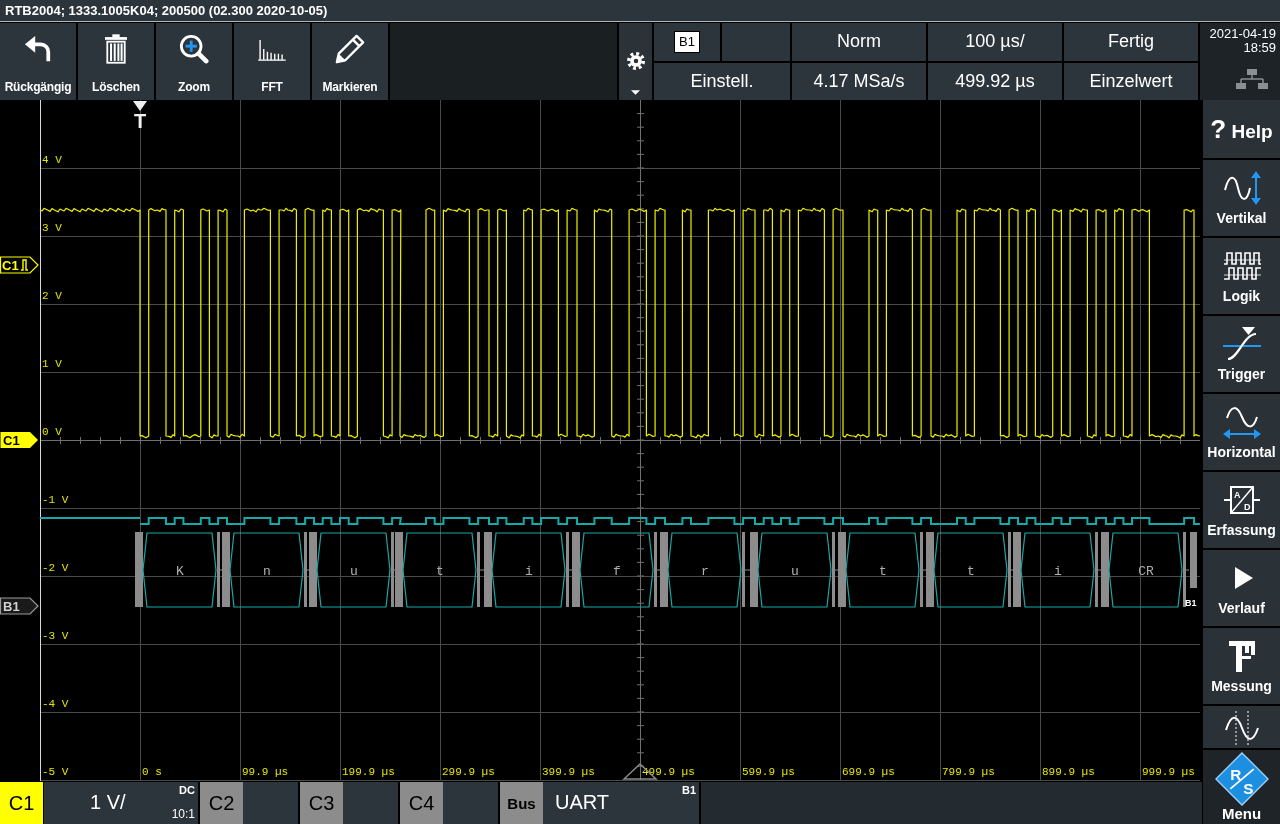 The width and height of the screenshot is (1280, 824). I want to click on protocol-label: UART, so click(582, 802).